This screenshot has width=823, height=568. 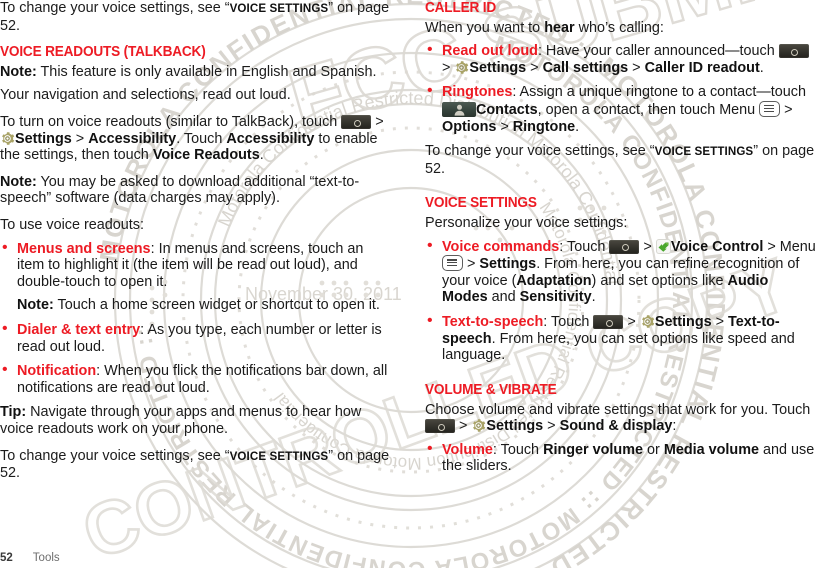 What do you see at coordinates (711, 449) in the screenshot?
I see `media-volume-label: Media volume` at bounding box center [711, 449].